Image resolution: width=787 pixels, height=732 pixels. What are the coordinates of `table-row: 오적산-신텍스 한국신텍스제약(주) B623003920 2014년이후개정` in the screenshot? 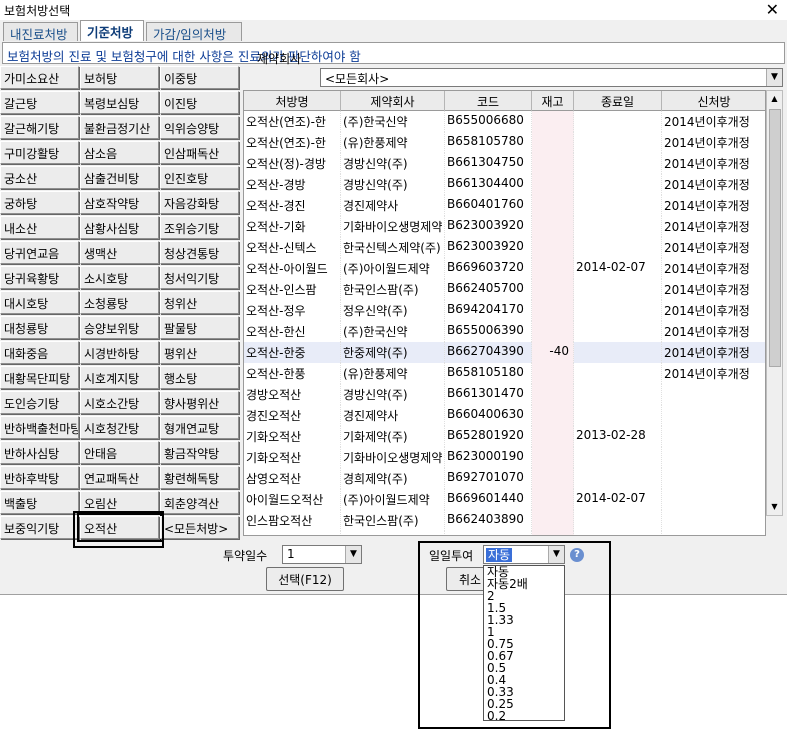 It's located at (504, 247).